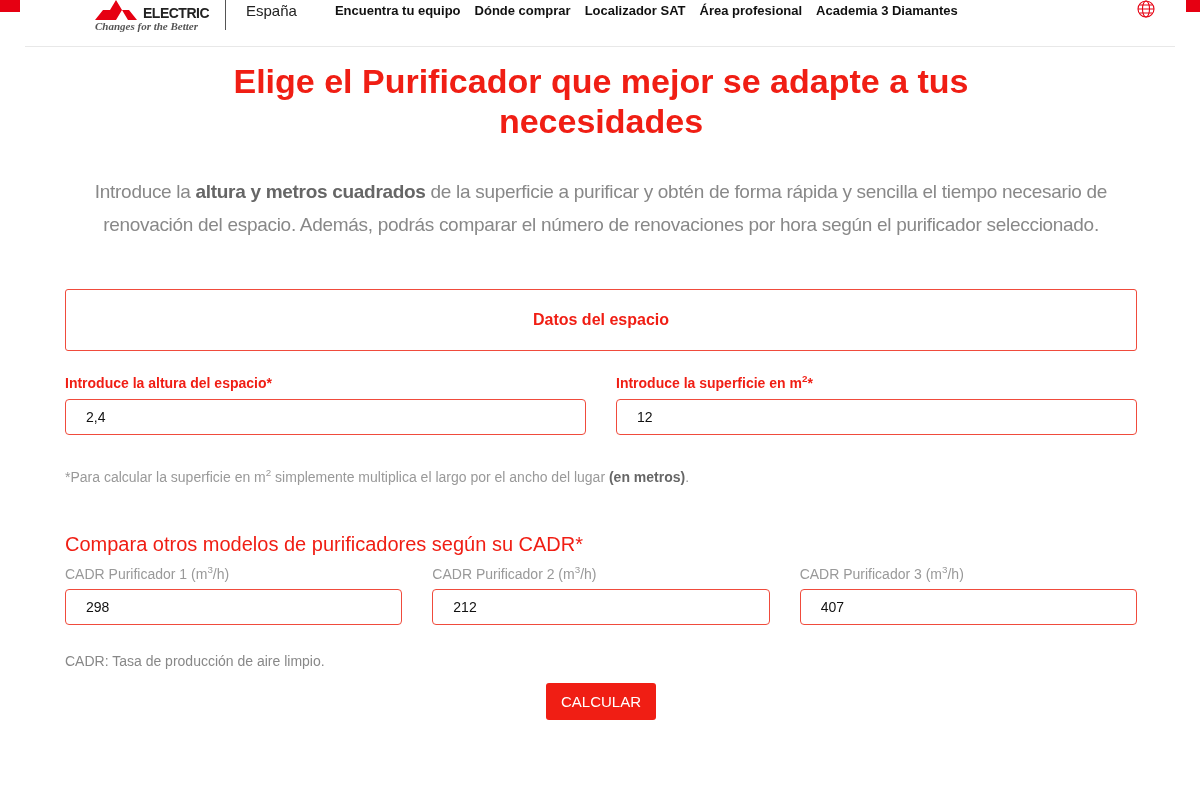 The height and width of the screenshot is (800, 1200). What do you see at coordinates (325, 544) in the screenshot?
I see `compare-heading: Compara otros modelos de purificadores según su CADR*` at bounding box center [325, 544].